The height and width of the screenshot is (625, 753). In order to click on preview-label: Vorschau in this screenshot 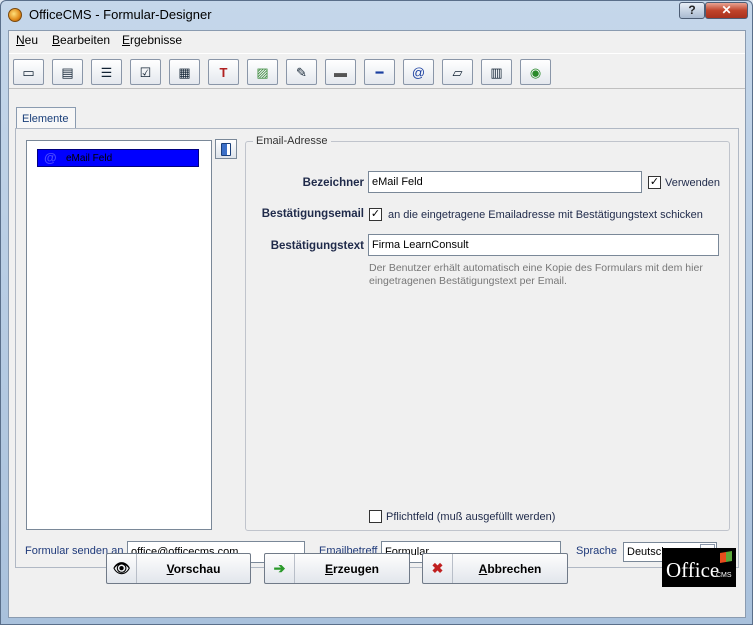, I will do `click(193, 569)`.